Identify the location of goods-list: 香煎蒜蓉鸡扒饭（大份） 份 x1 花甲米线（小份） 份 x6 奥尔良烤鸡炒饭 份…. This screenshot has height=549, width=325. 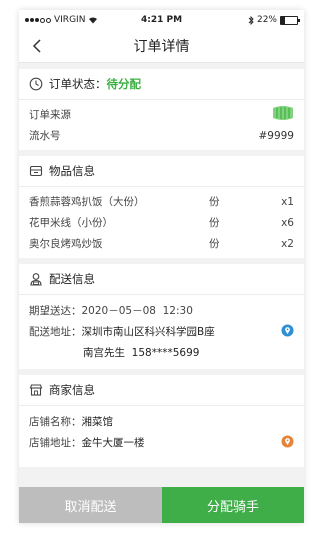
(161, 222).